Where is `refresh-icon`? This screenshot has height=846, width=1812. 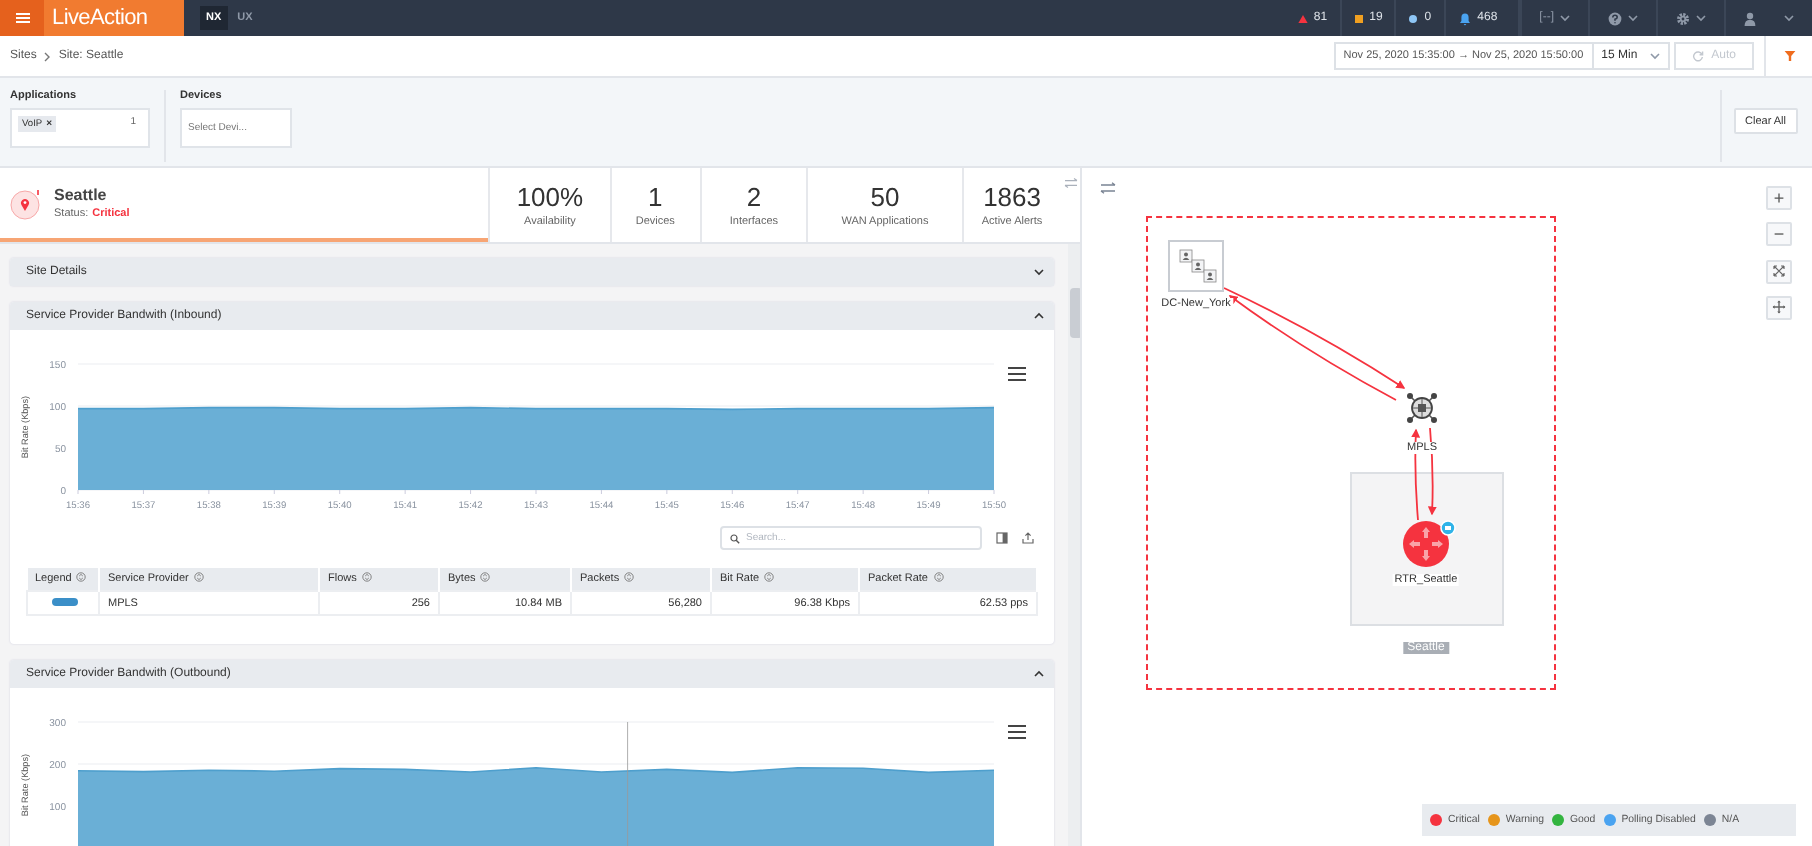
refresh-icon is located at coordinates (1697, 56).